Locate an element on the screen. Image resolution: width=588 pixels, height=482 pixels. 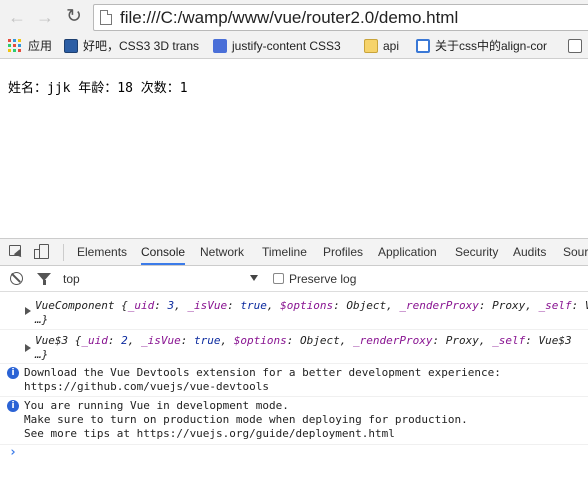
tab-timeline: Timeline is located at coordinates (284, 252).